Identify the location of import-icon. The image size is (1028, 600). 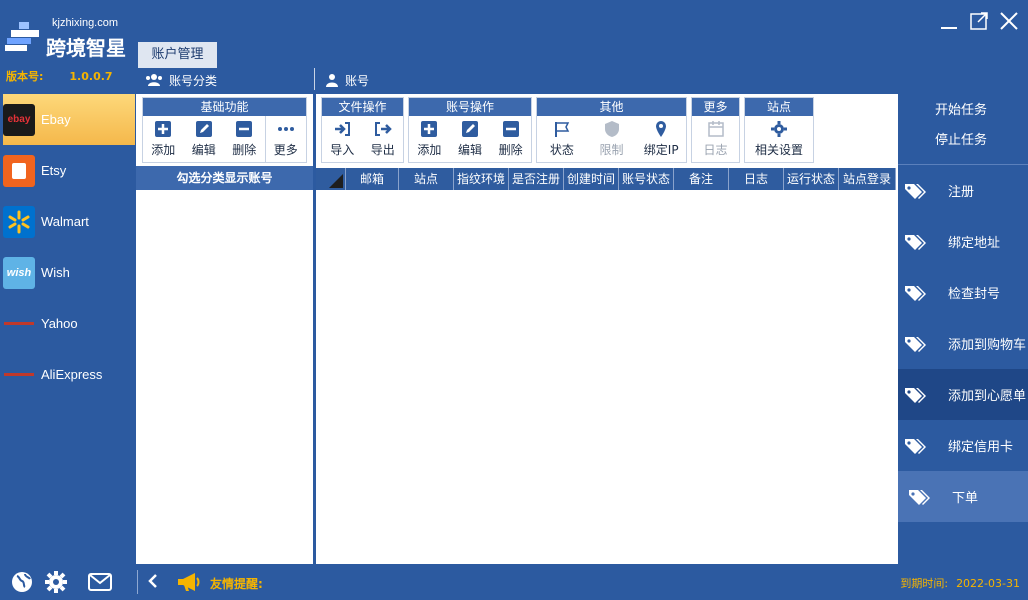
(343, 129).